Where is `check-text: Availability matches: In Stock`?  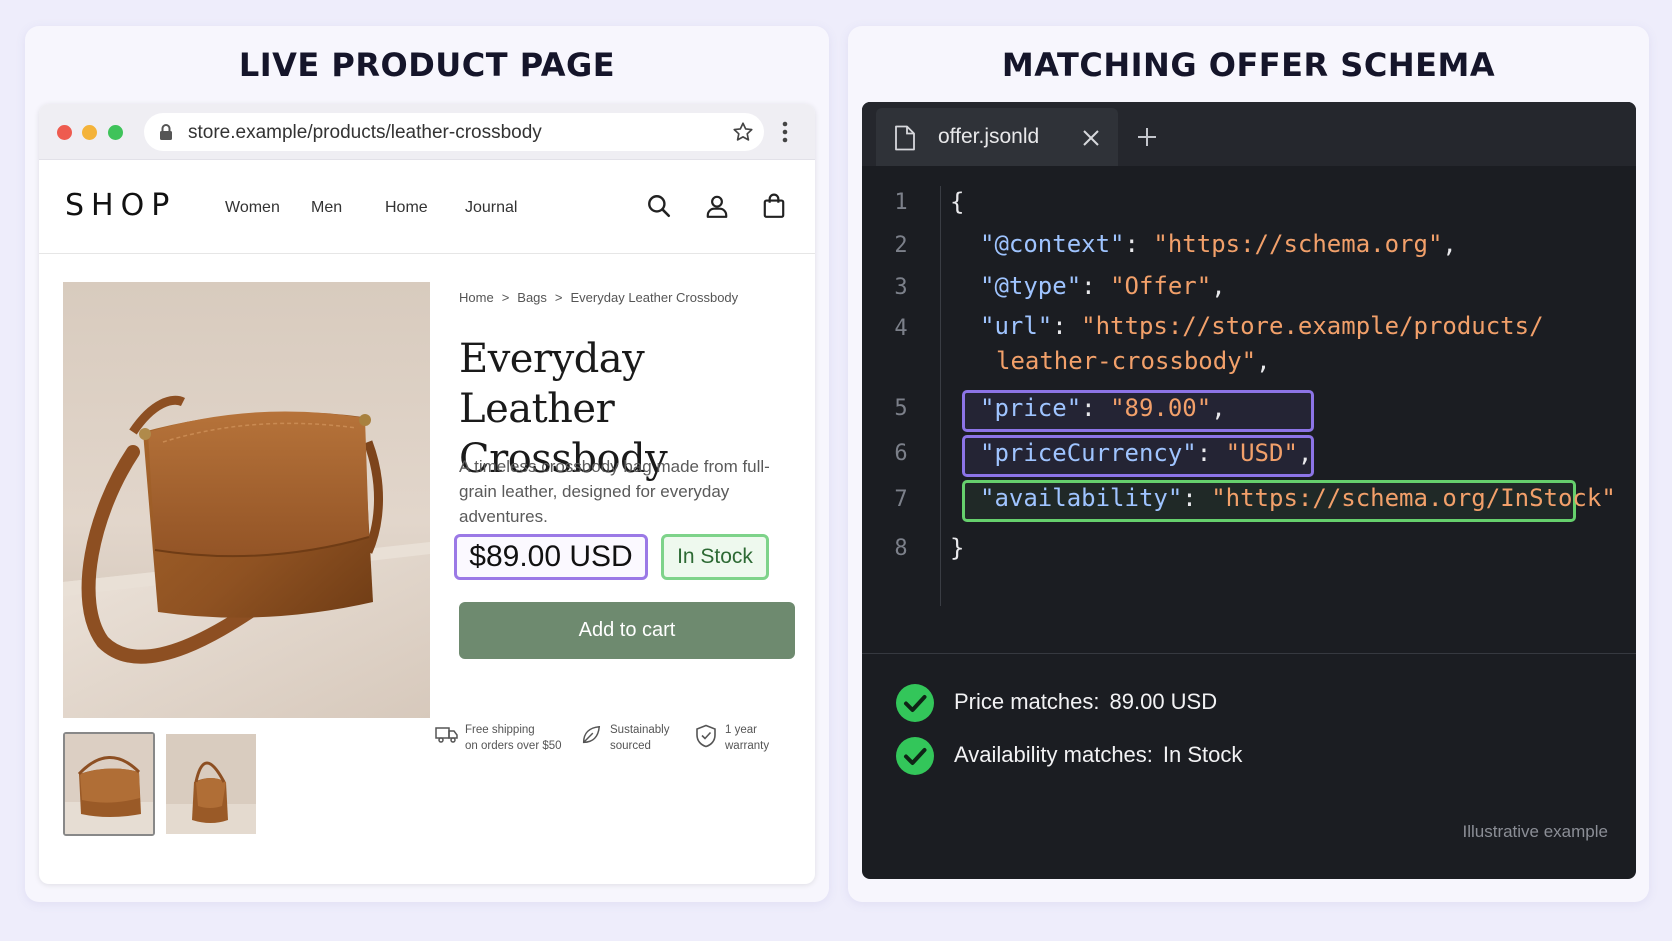
check-text: Availability matches: In Stock is located at coordinates (1098, 755).